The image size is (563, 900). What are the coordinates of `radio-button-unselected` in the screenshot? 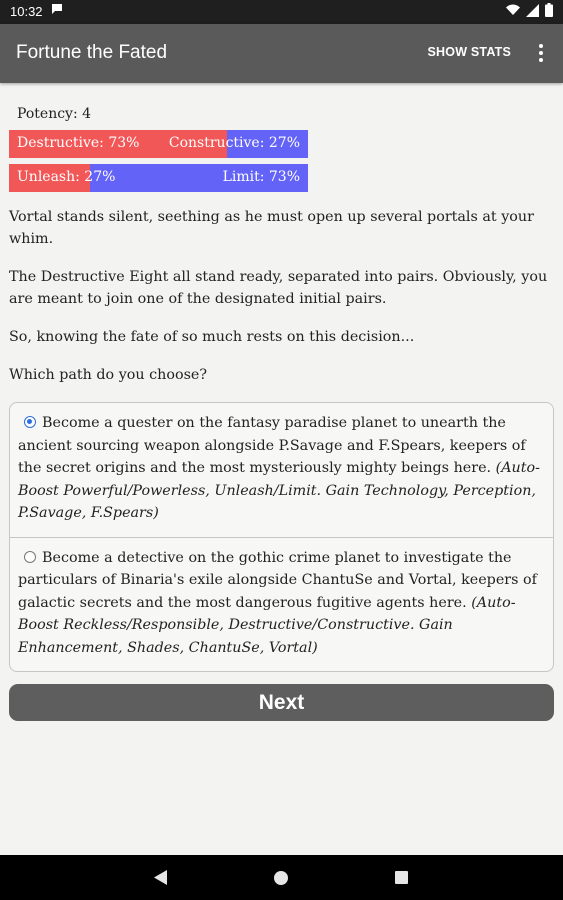 It's located at (30, 556).